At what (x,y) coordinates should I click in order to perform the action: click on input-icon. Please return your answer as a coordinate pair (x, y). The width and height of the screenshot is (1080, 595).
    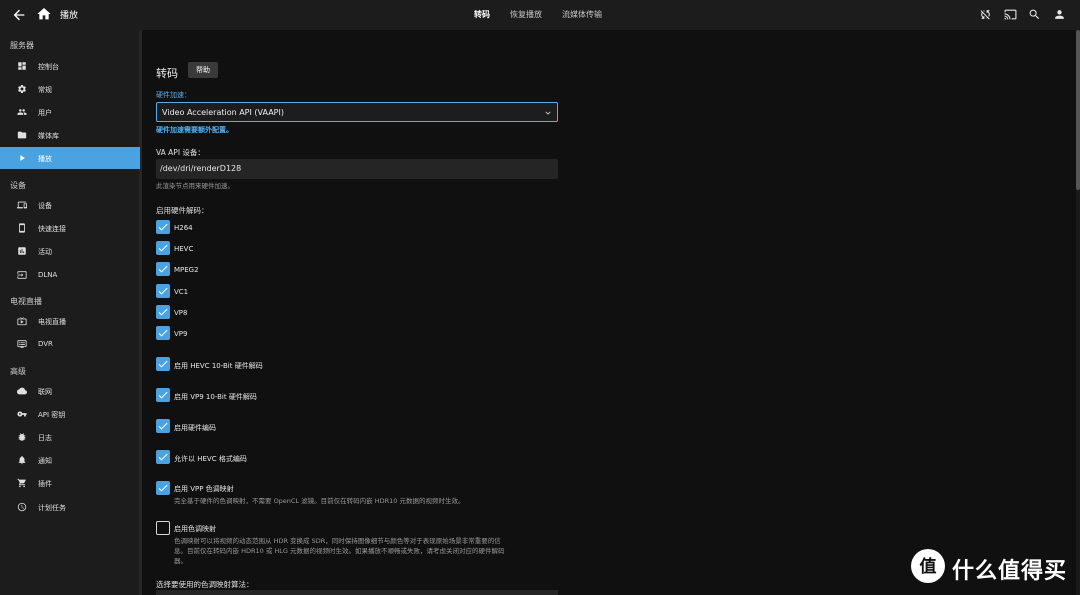
    Looking at the image, I should click on (22, 275).